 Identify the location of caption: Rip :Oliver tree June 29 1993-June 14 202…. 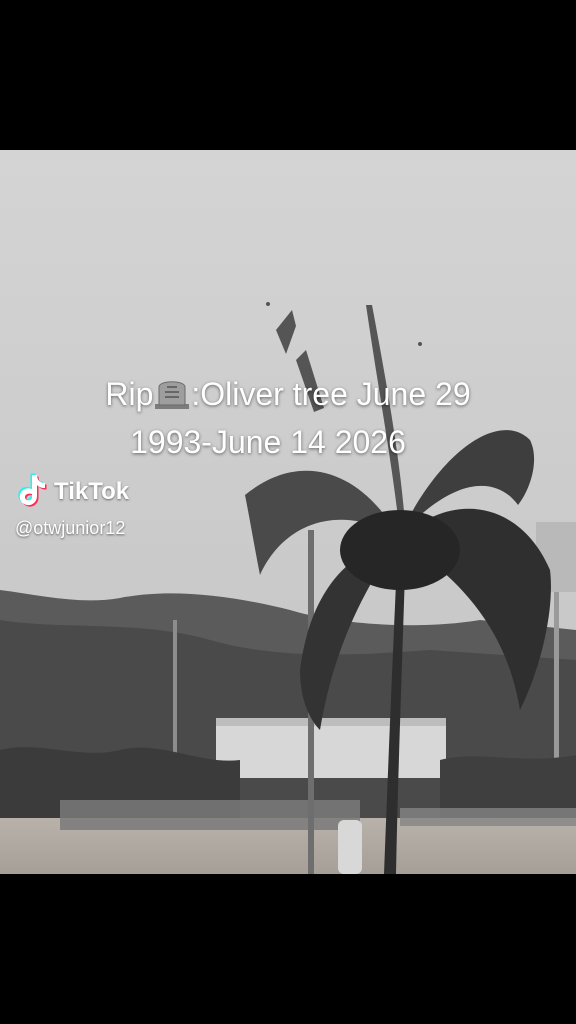
(288, 418).